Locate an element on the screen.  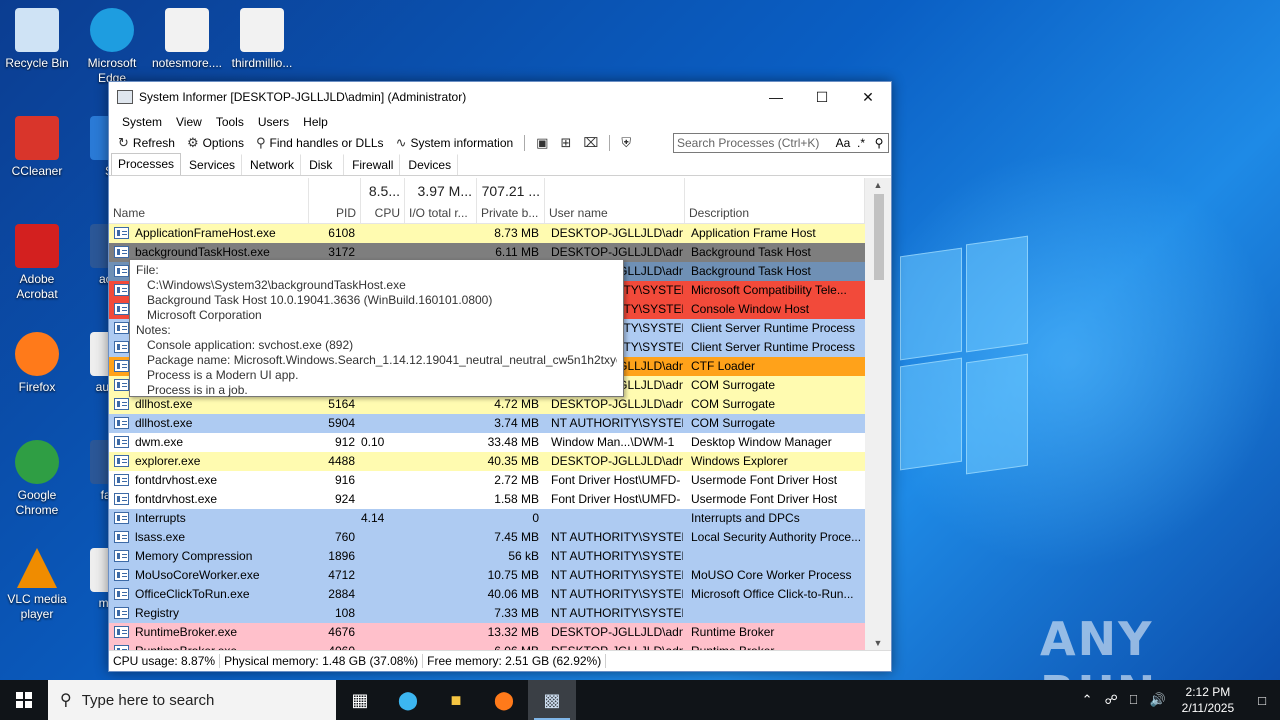
taskbar-firefox: ⬤ is located at coordinates (504, 700).